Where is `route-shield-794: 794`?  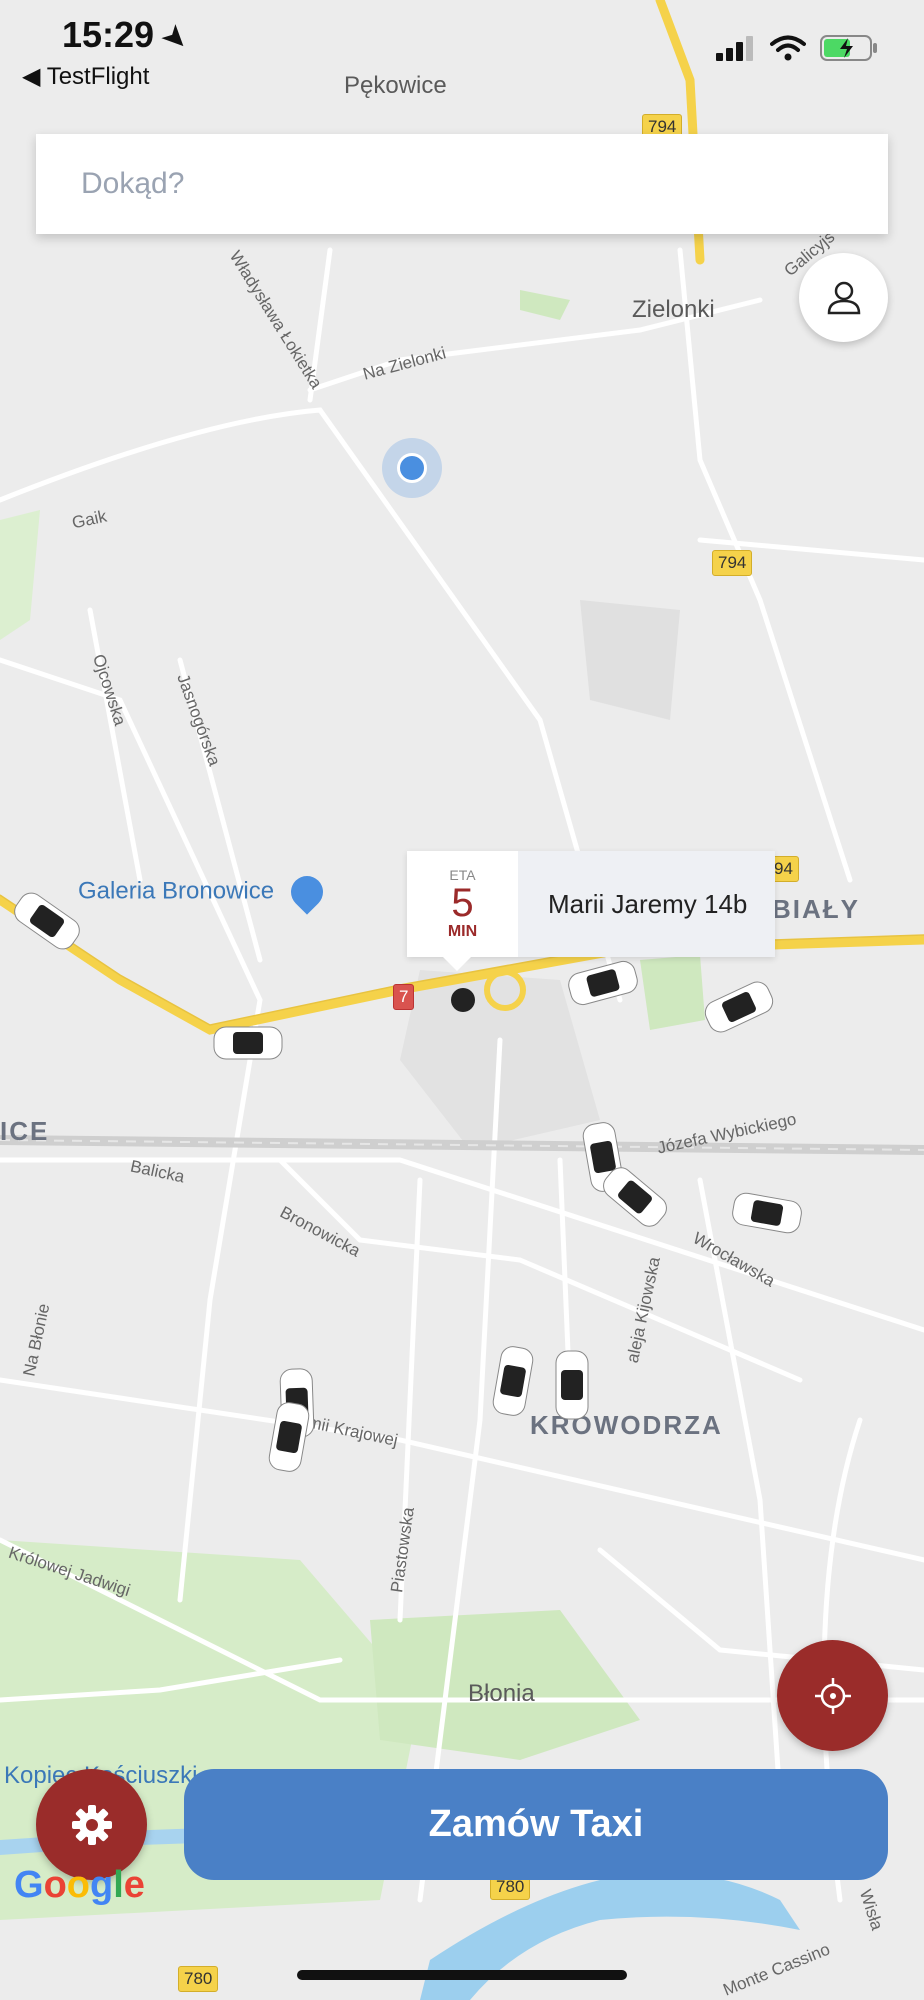 route-shield-794: 794 is located at coordinates (732, 563).